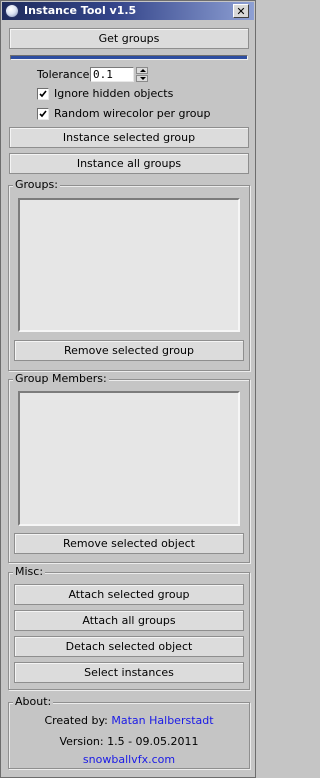 The height and width of the screenshot is (778, 320). I want to click on remove-selected-object-button: Remove selected object, so click(129, 543).